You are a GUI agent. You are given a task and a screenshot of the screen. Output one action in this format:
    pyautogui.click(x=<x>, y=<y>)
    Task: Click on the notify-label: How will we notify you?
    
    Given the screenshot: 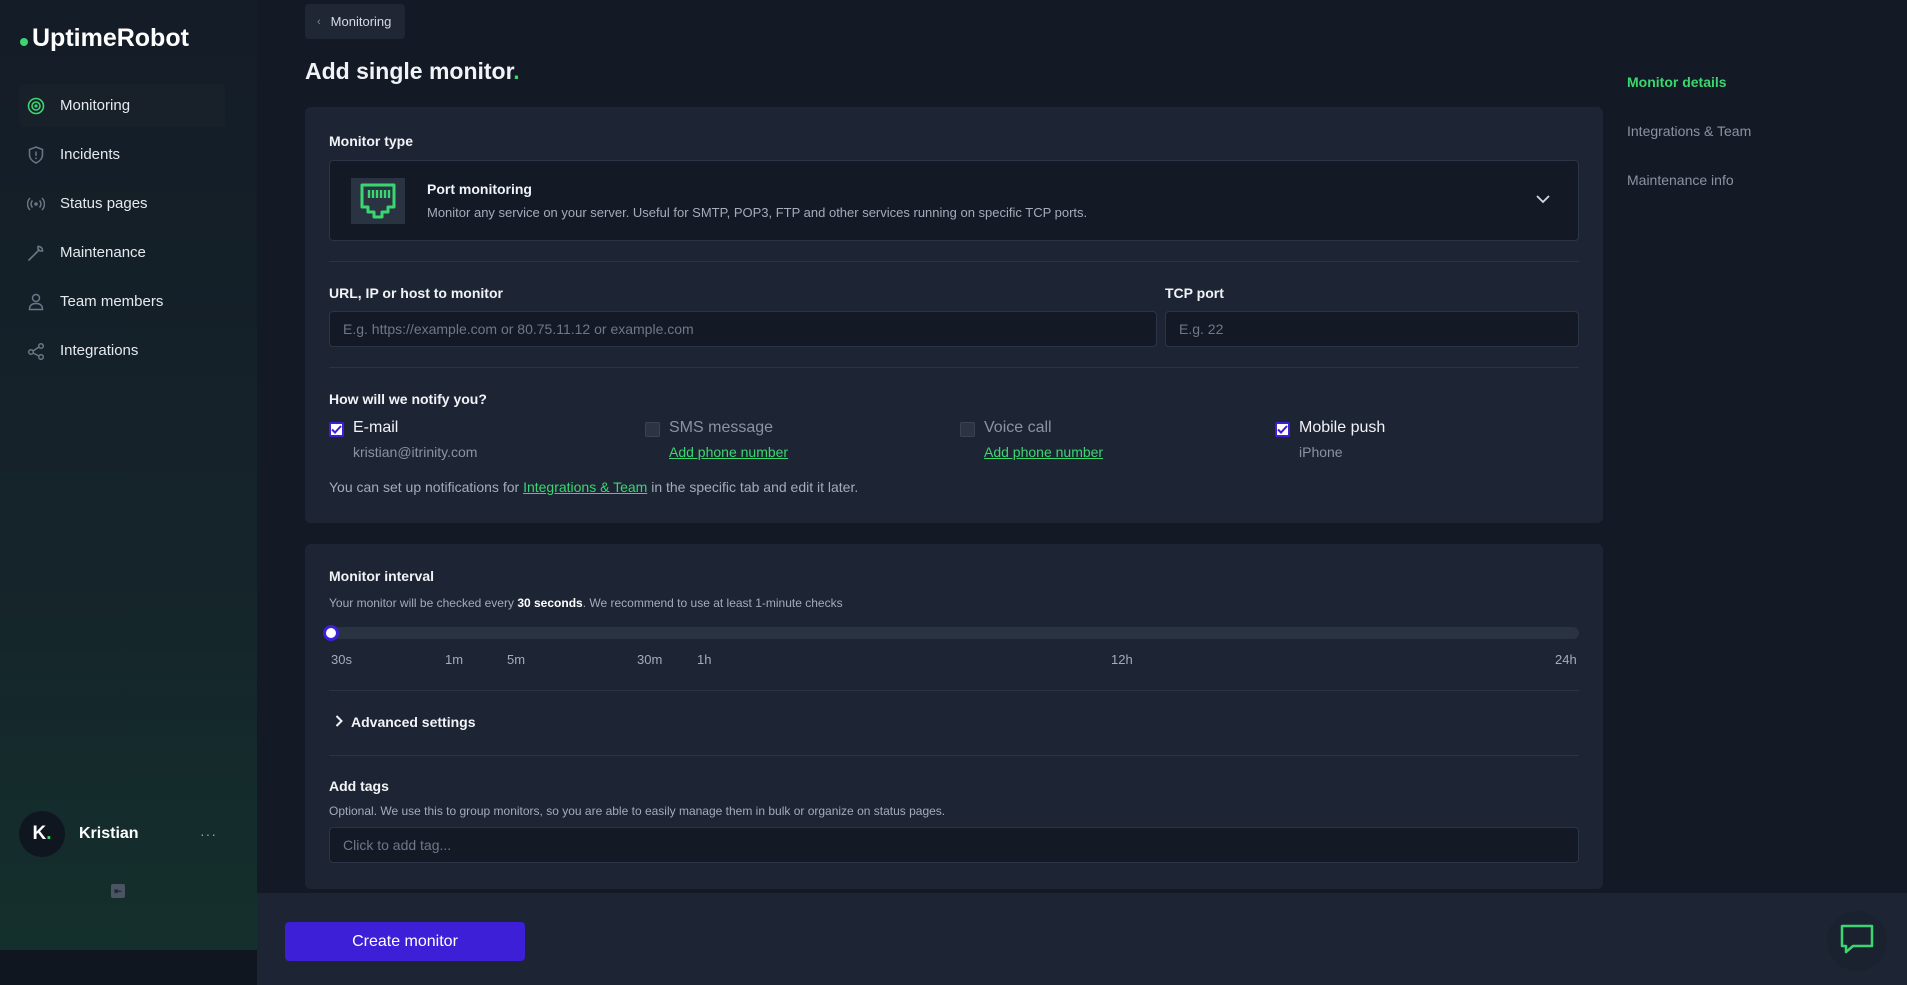 What is the action you would take?
    pyautogui.click(x=408, y=399)
    